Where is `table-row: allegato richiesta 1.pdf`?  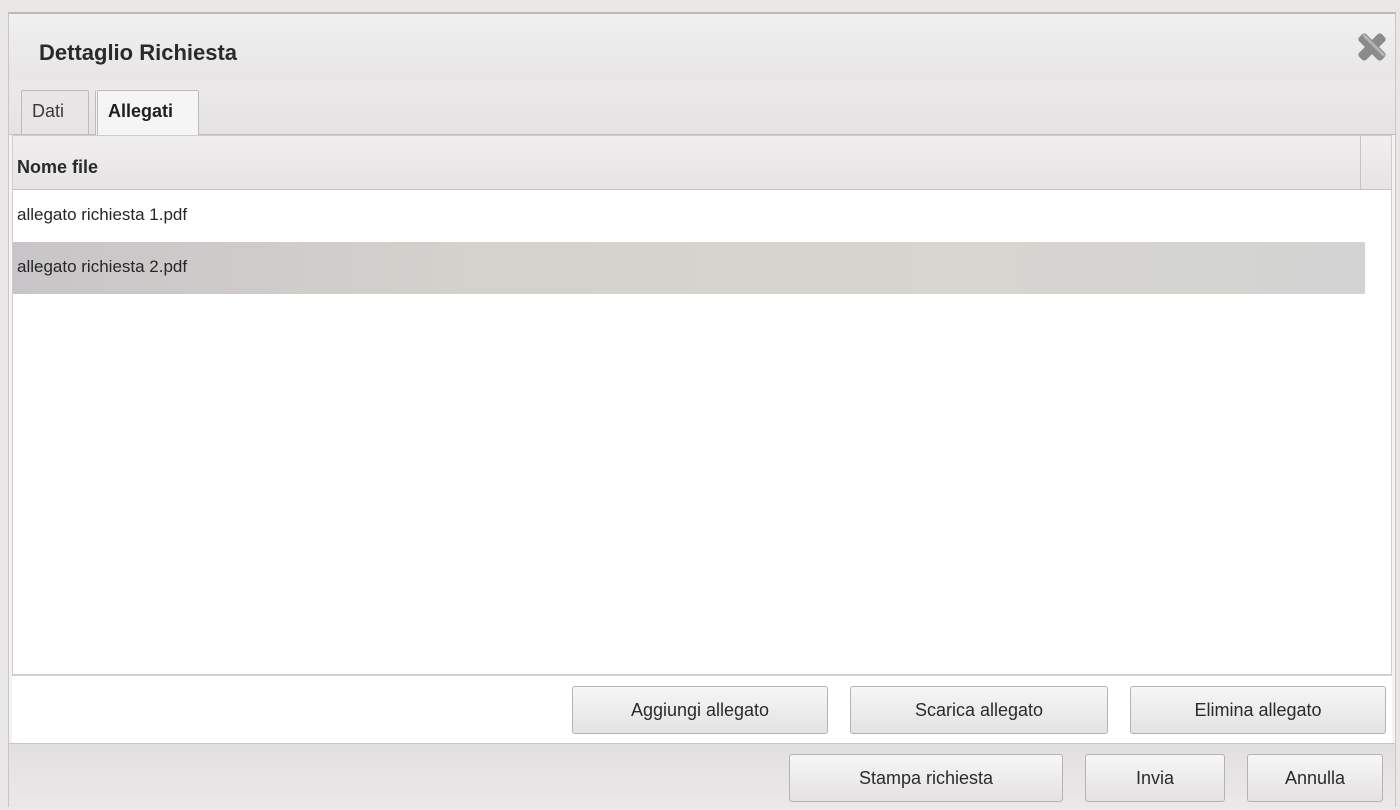 table-row: allegato richiesta 1.pdf is located at coordinates (689, 216).